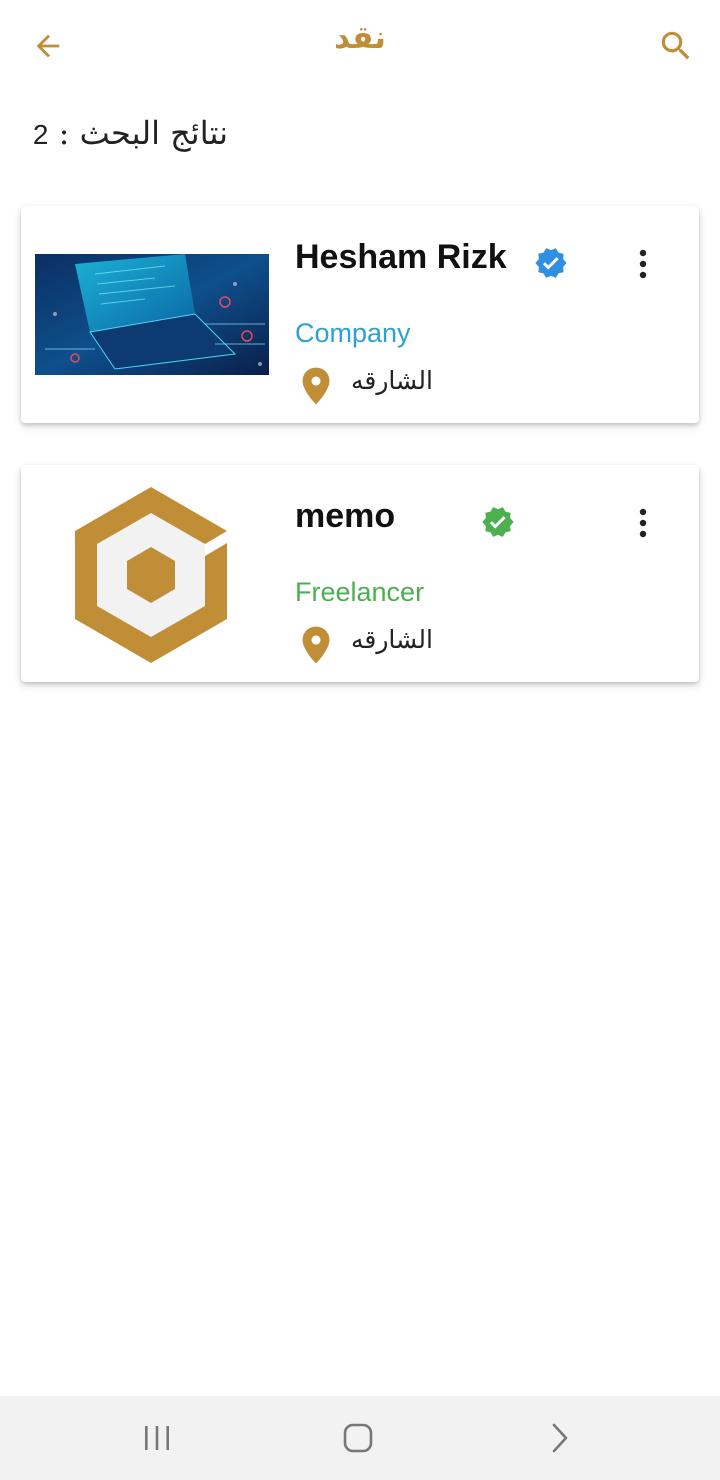 Image resolution: width=720 pixels, height=1480 pixels. What do you see at coordinates (360, 38) in the screenshot?
I see `page-title: نقد` at bounding box center [360, 38].